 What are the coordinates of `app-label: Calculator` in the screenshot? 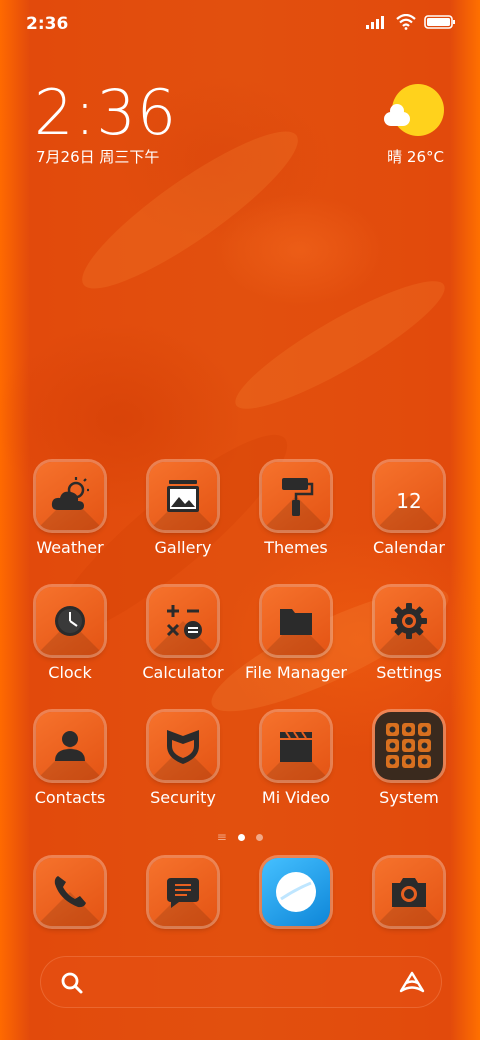 It's located at (183, 672).